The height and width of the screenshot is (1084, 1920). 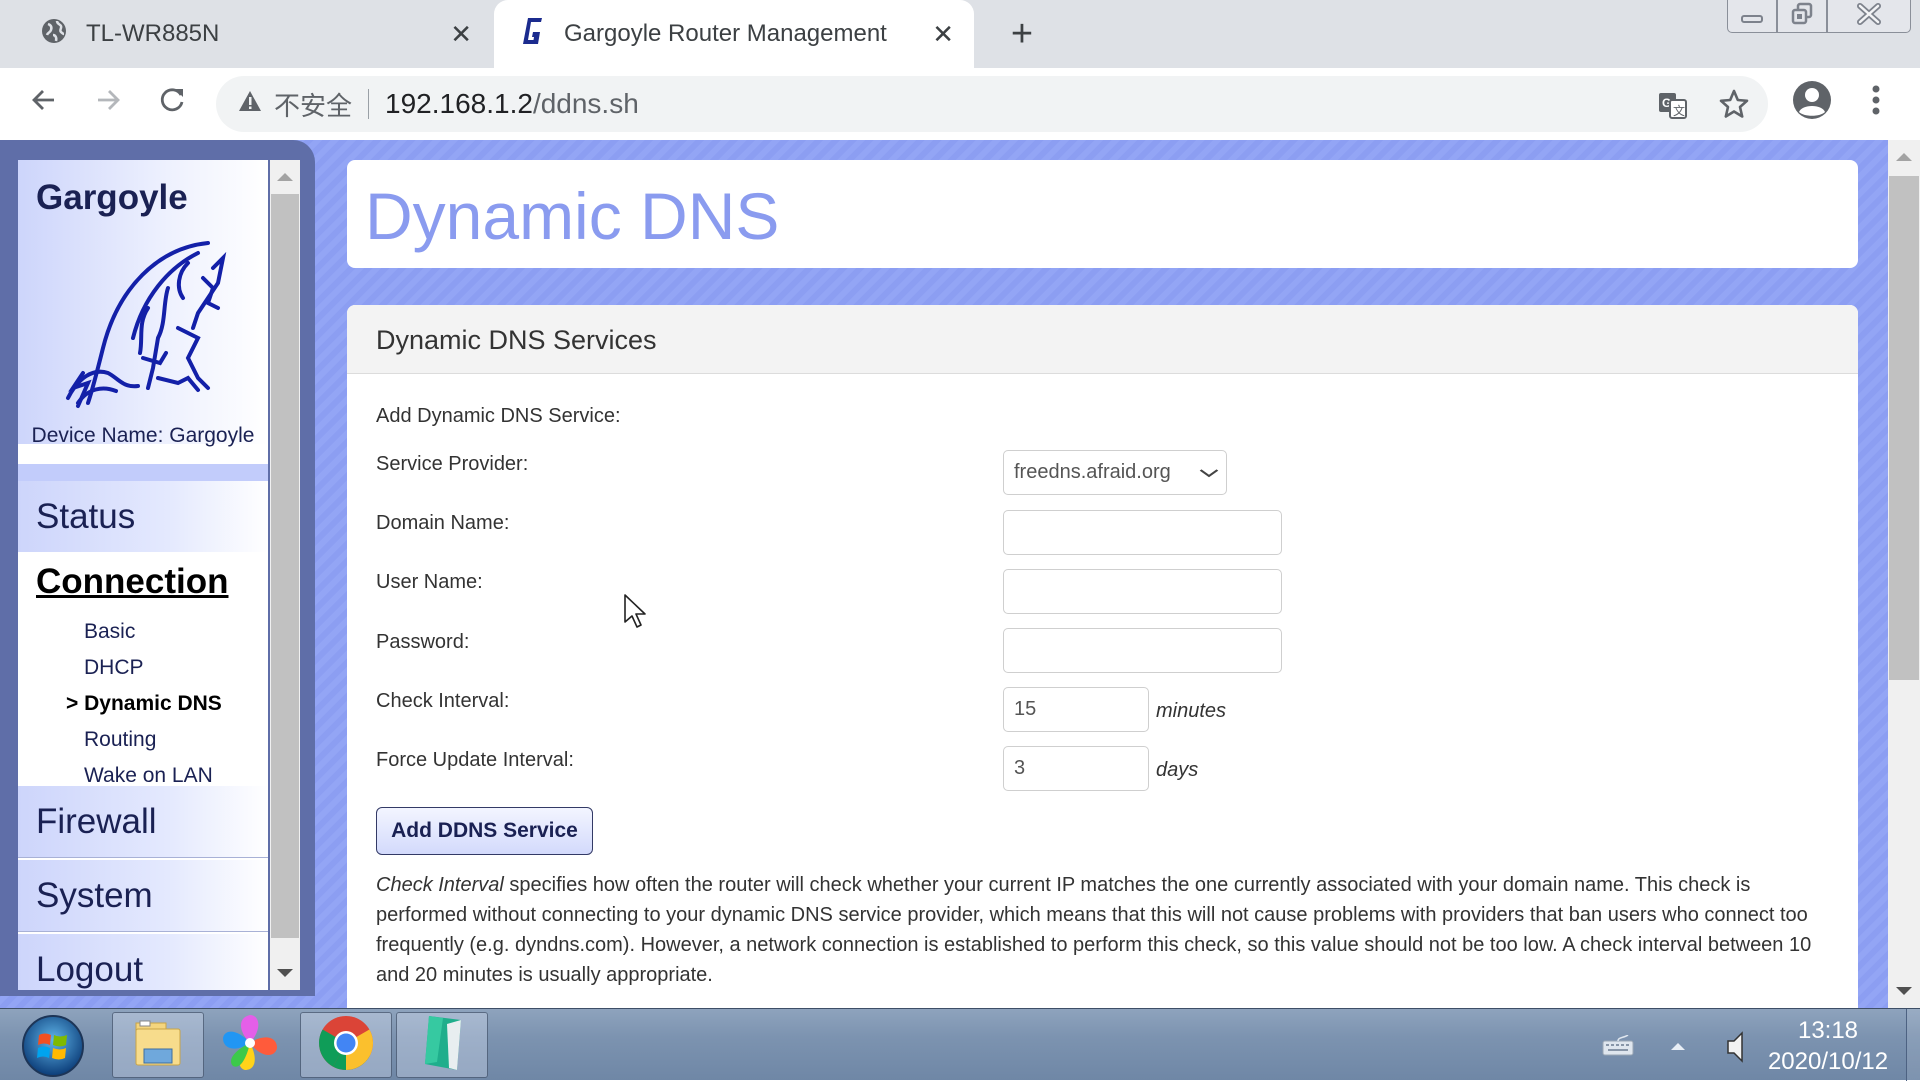 I want to click on nav-connection: Connection, so click(x=132, y=582).